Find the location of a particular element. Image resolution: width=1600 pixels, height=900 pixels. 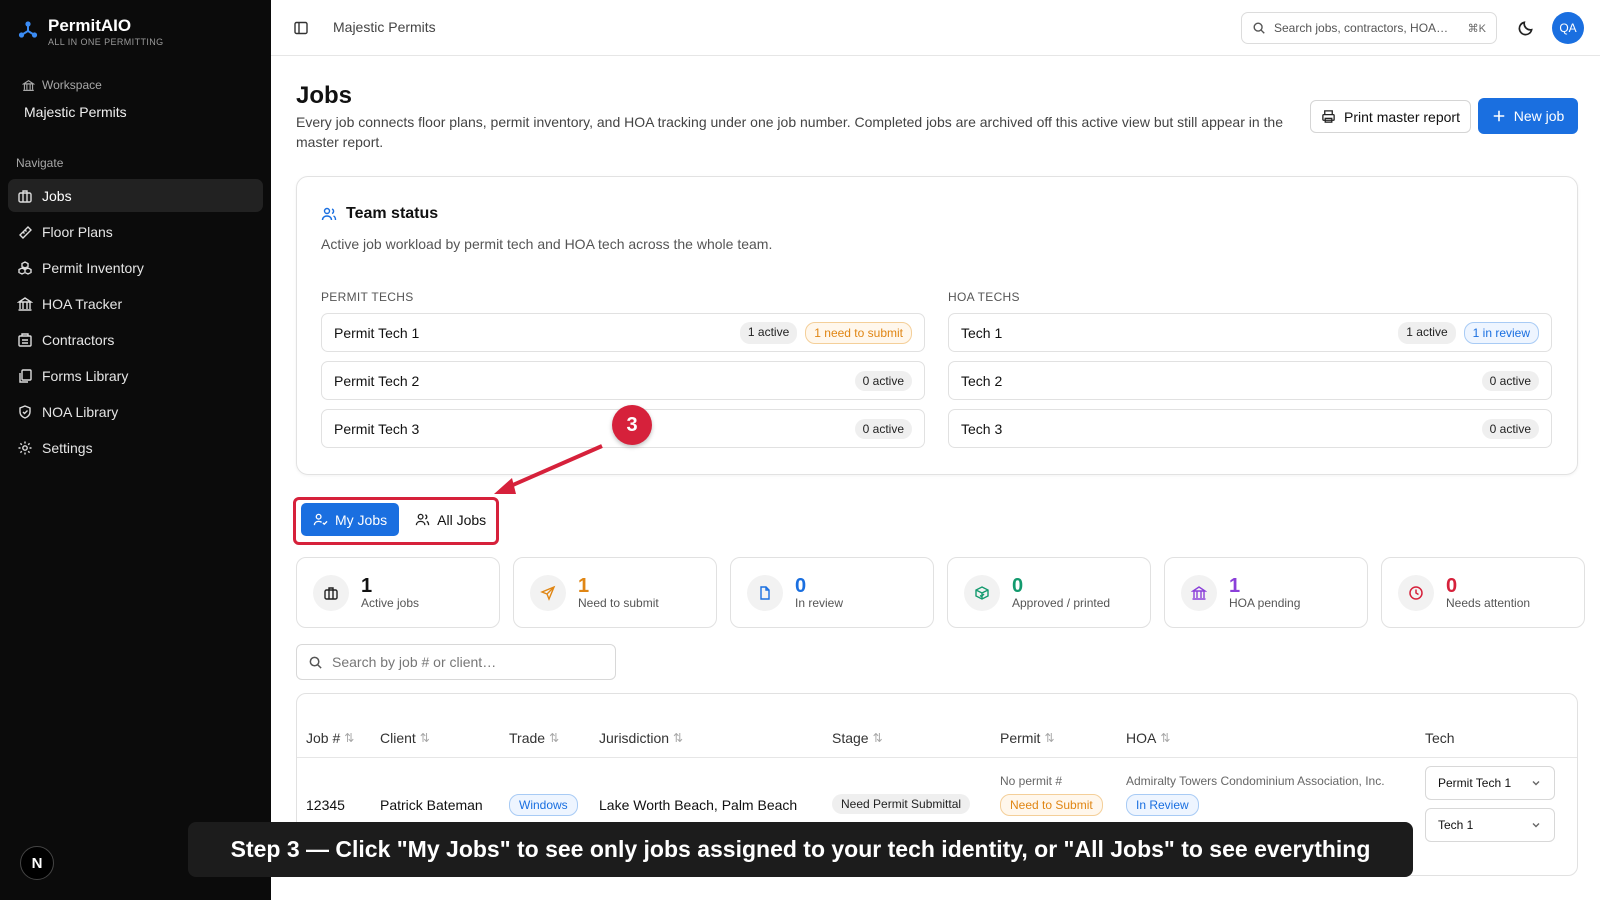

sidebar-item-permit-inventory: Permit Inventory is located at coordinates (135, 267).